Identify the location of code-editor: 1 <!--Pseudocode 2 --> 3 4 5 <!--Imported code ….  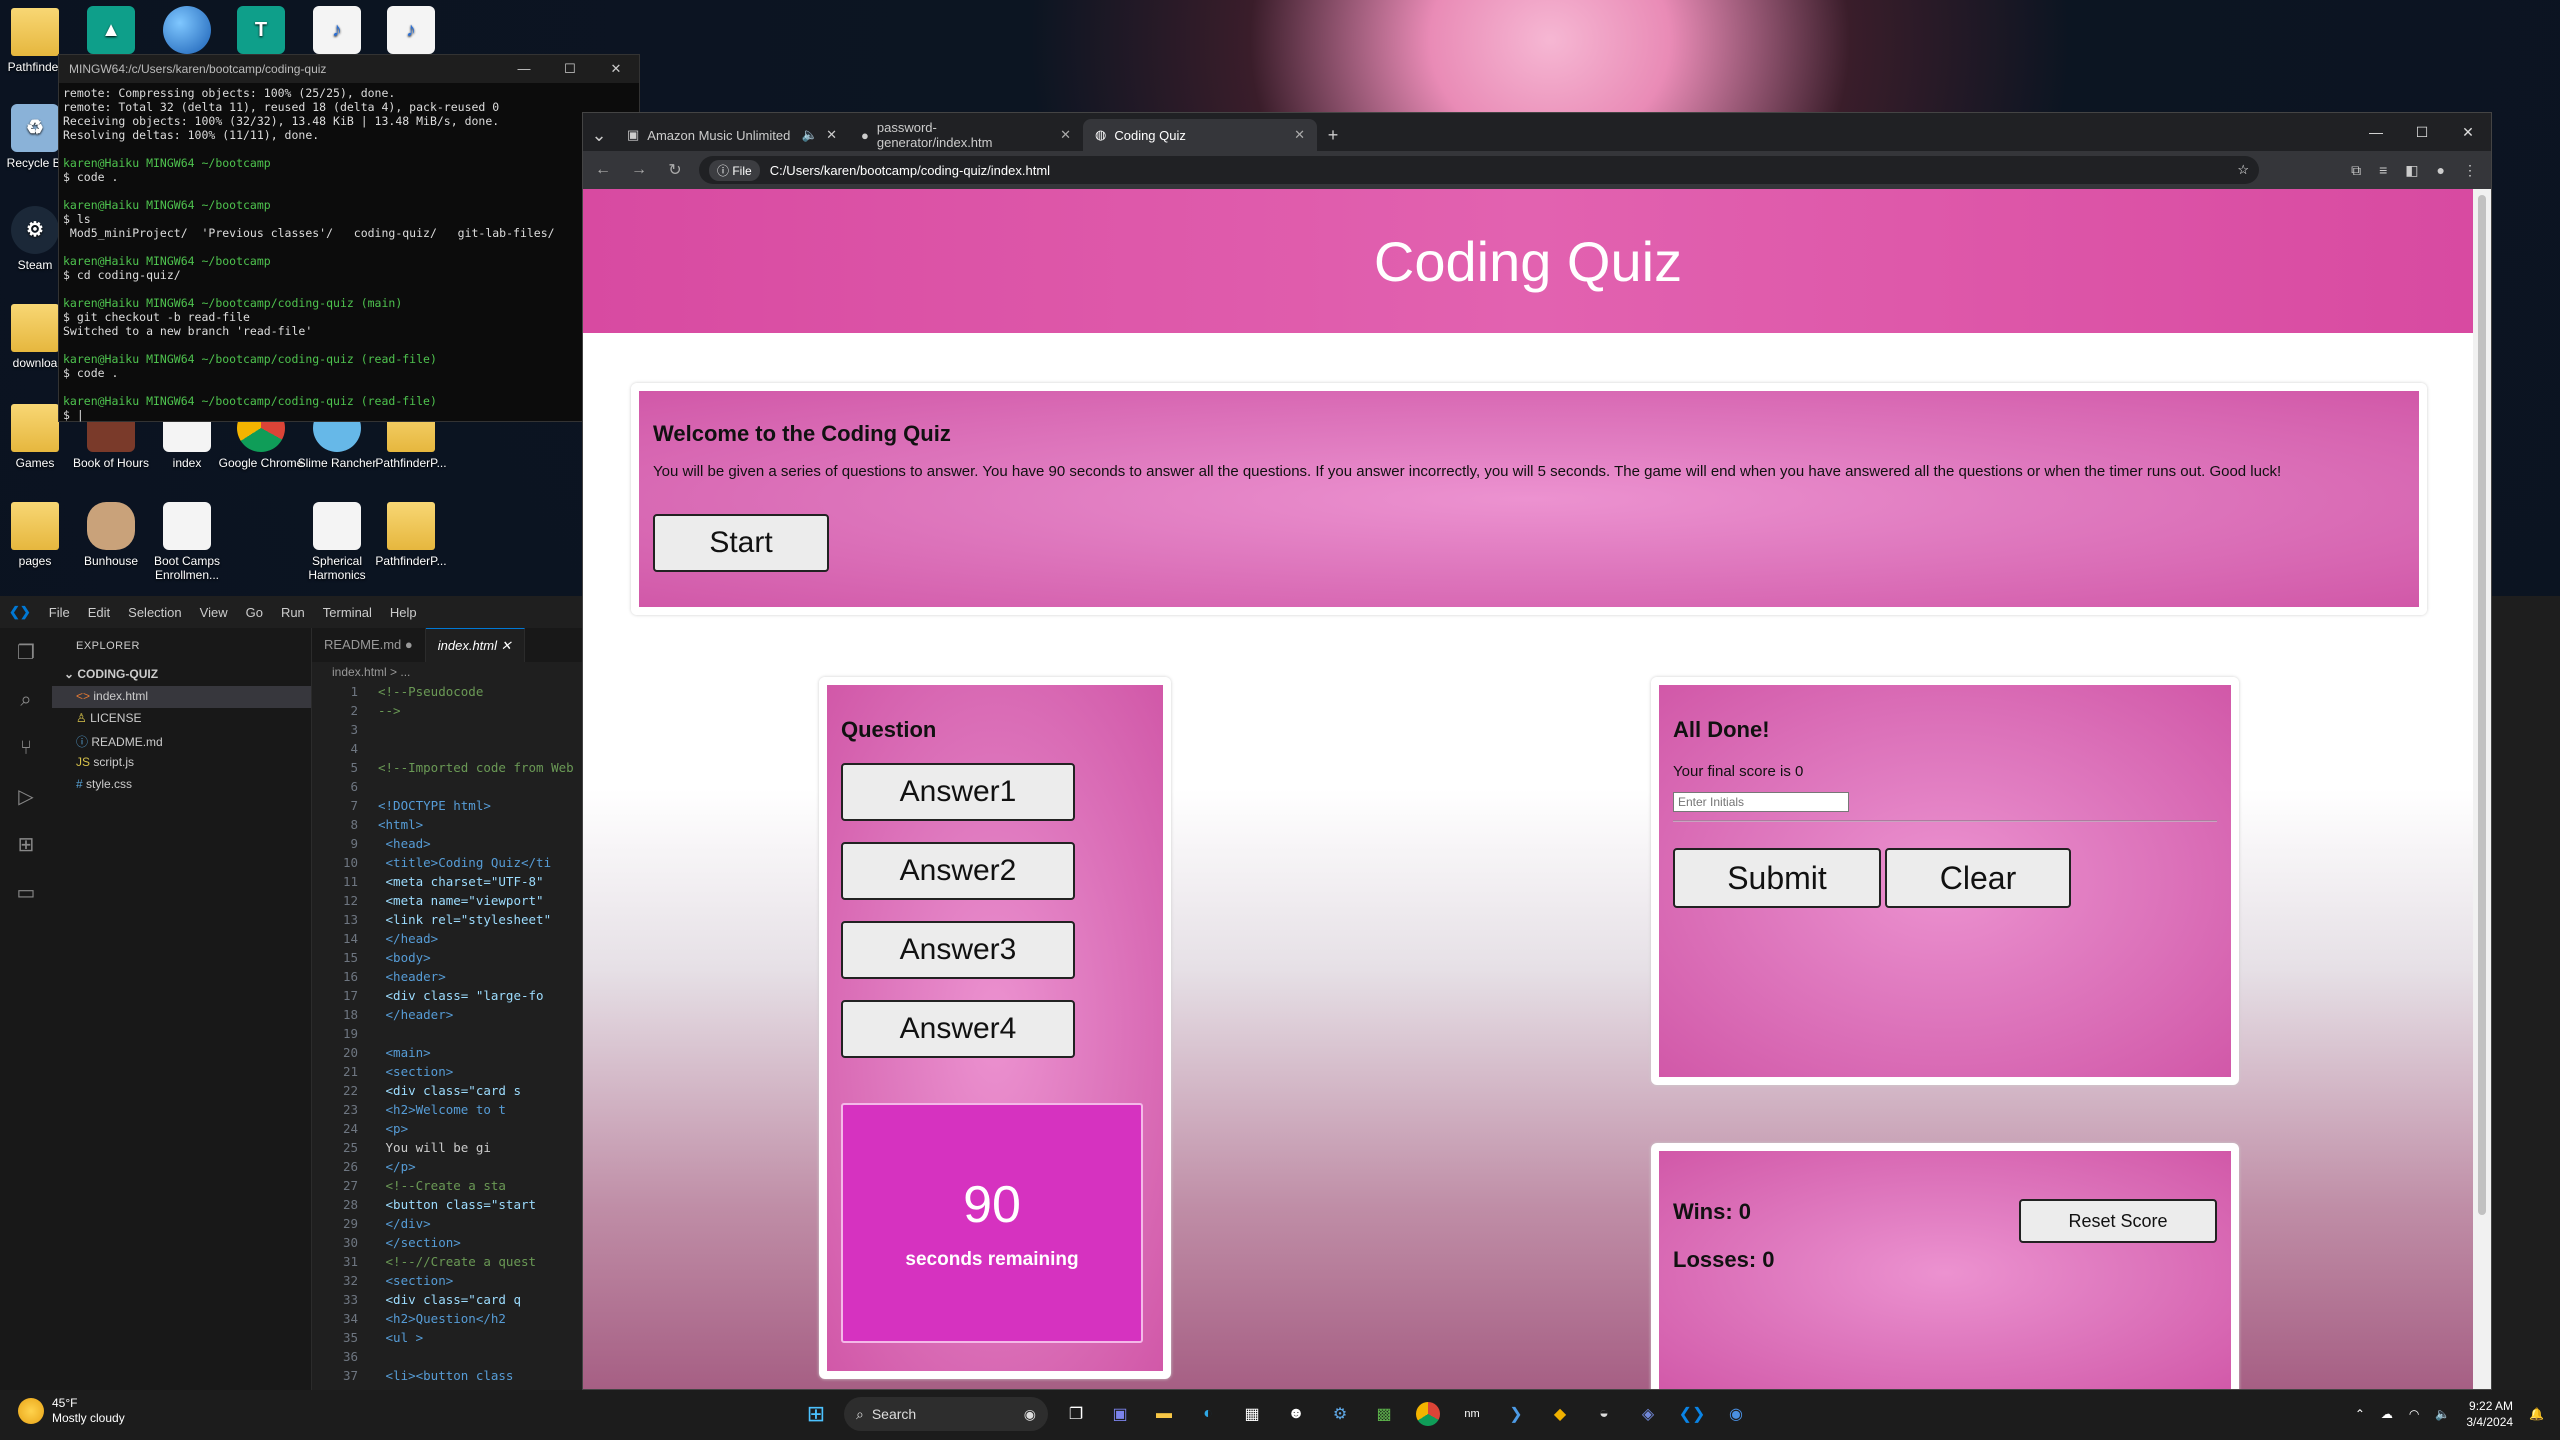
(450, 1033).